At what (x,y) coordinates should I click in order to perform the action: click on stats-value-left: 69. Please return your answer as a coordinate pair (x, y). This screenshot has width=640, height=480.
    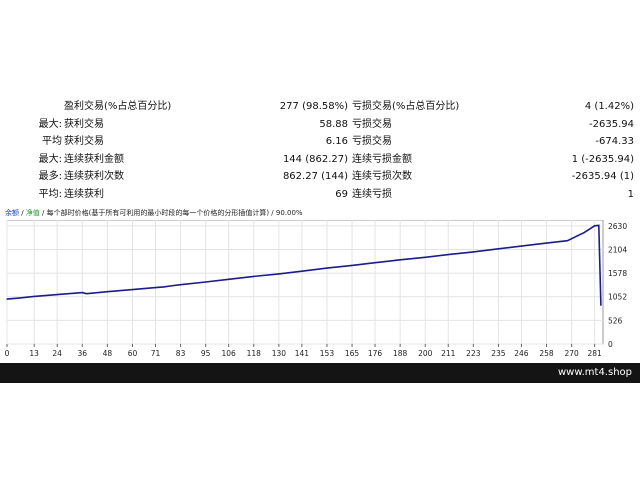
    Looking at the image, I should click on (341, 194).